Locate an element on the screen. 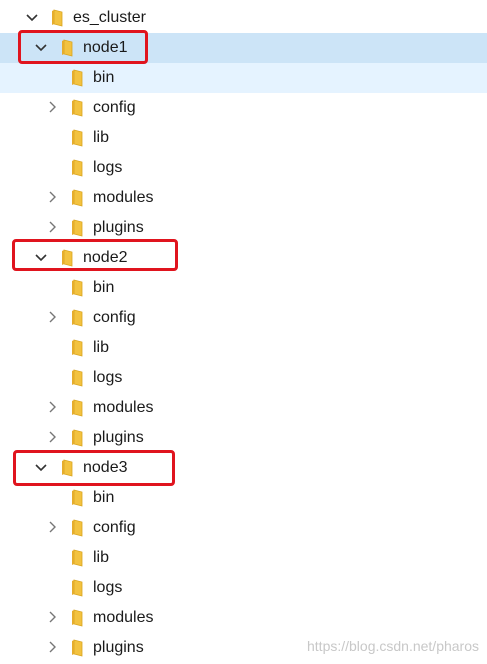 The image size is (487, 664). tree-item-node2-bin: bin is located at coordinates (243, 288).